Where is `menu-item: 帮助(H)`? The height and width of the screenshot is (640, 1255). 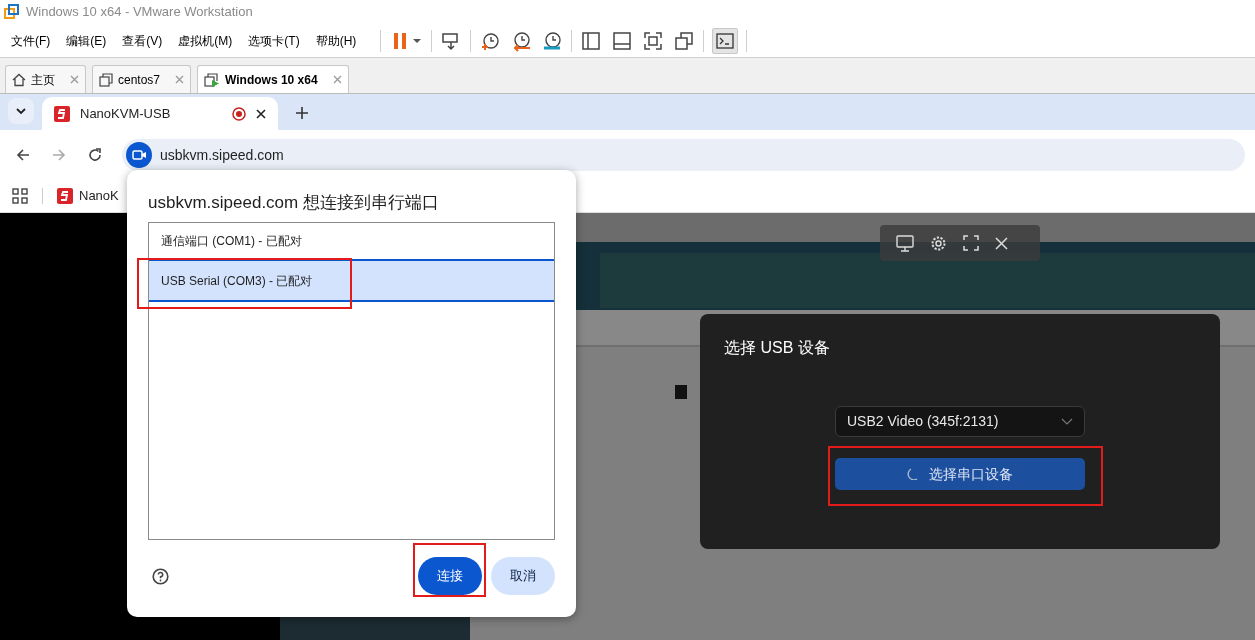
menu-item: 帮助(H) is located at coordinates (336, 40).